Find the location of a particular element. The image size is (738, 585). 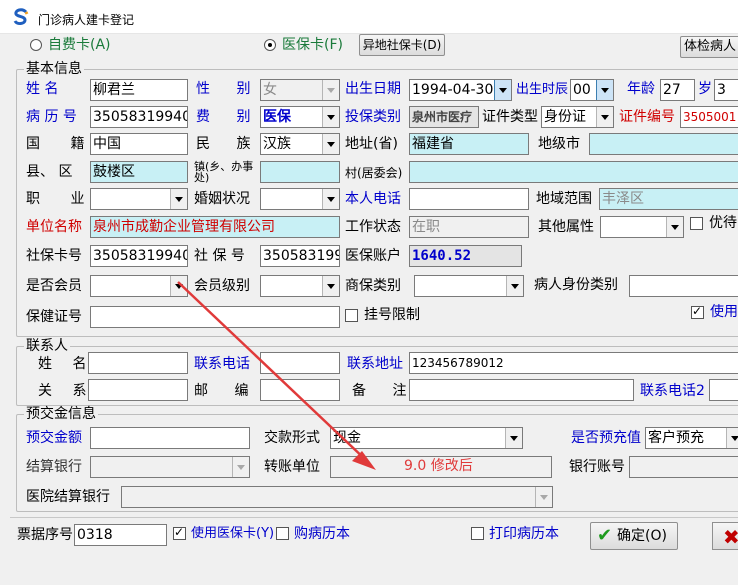

account-input: 1640.52 is located at coordinates (465, 256).